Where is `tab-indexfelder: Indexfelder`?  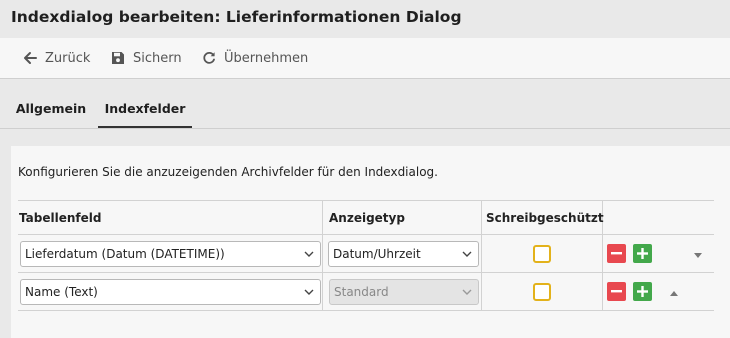
tab-indexfelder: Indexfelder is located at coordinates (145, 114).